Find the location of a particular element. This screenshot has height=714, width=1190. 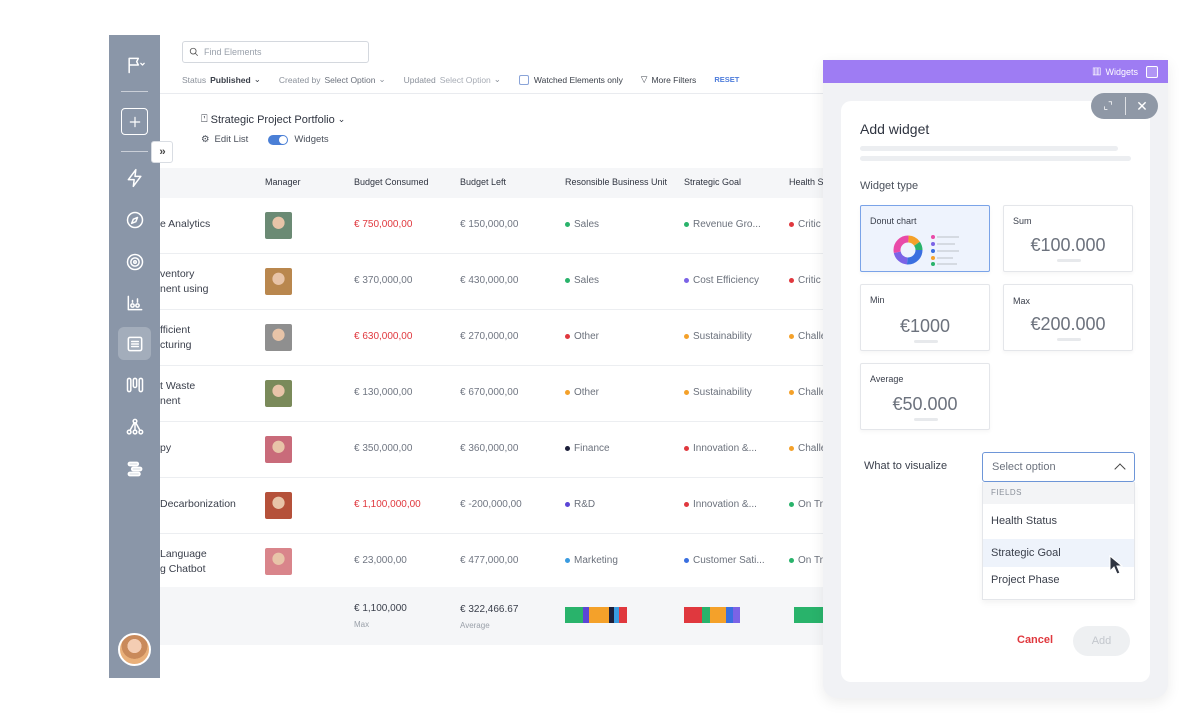

donut-chart-tile: Donut chart is located at coordinates (925, 238).